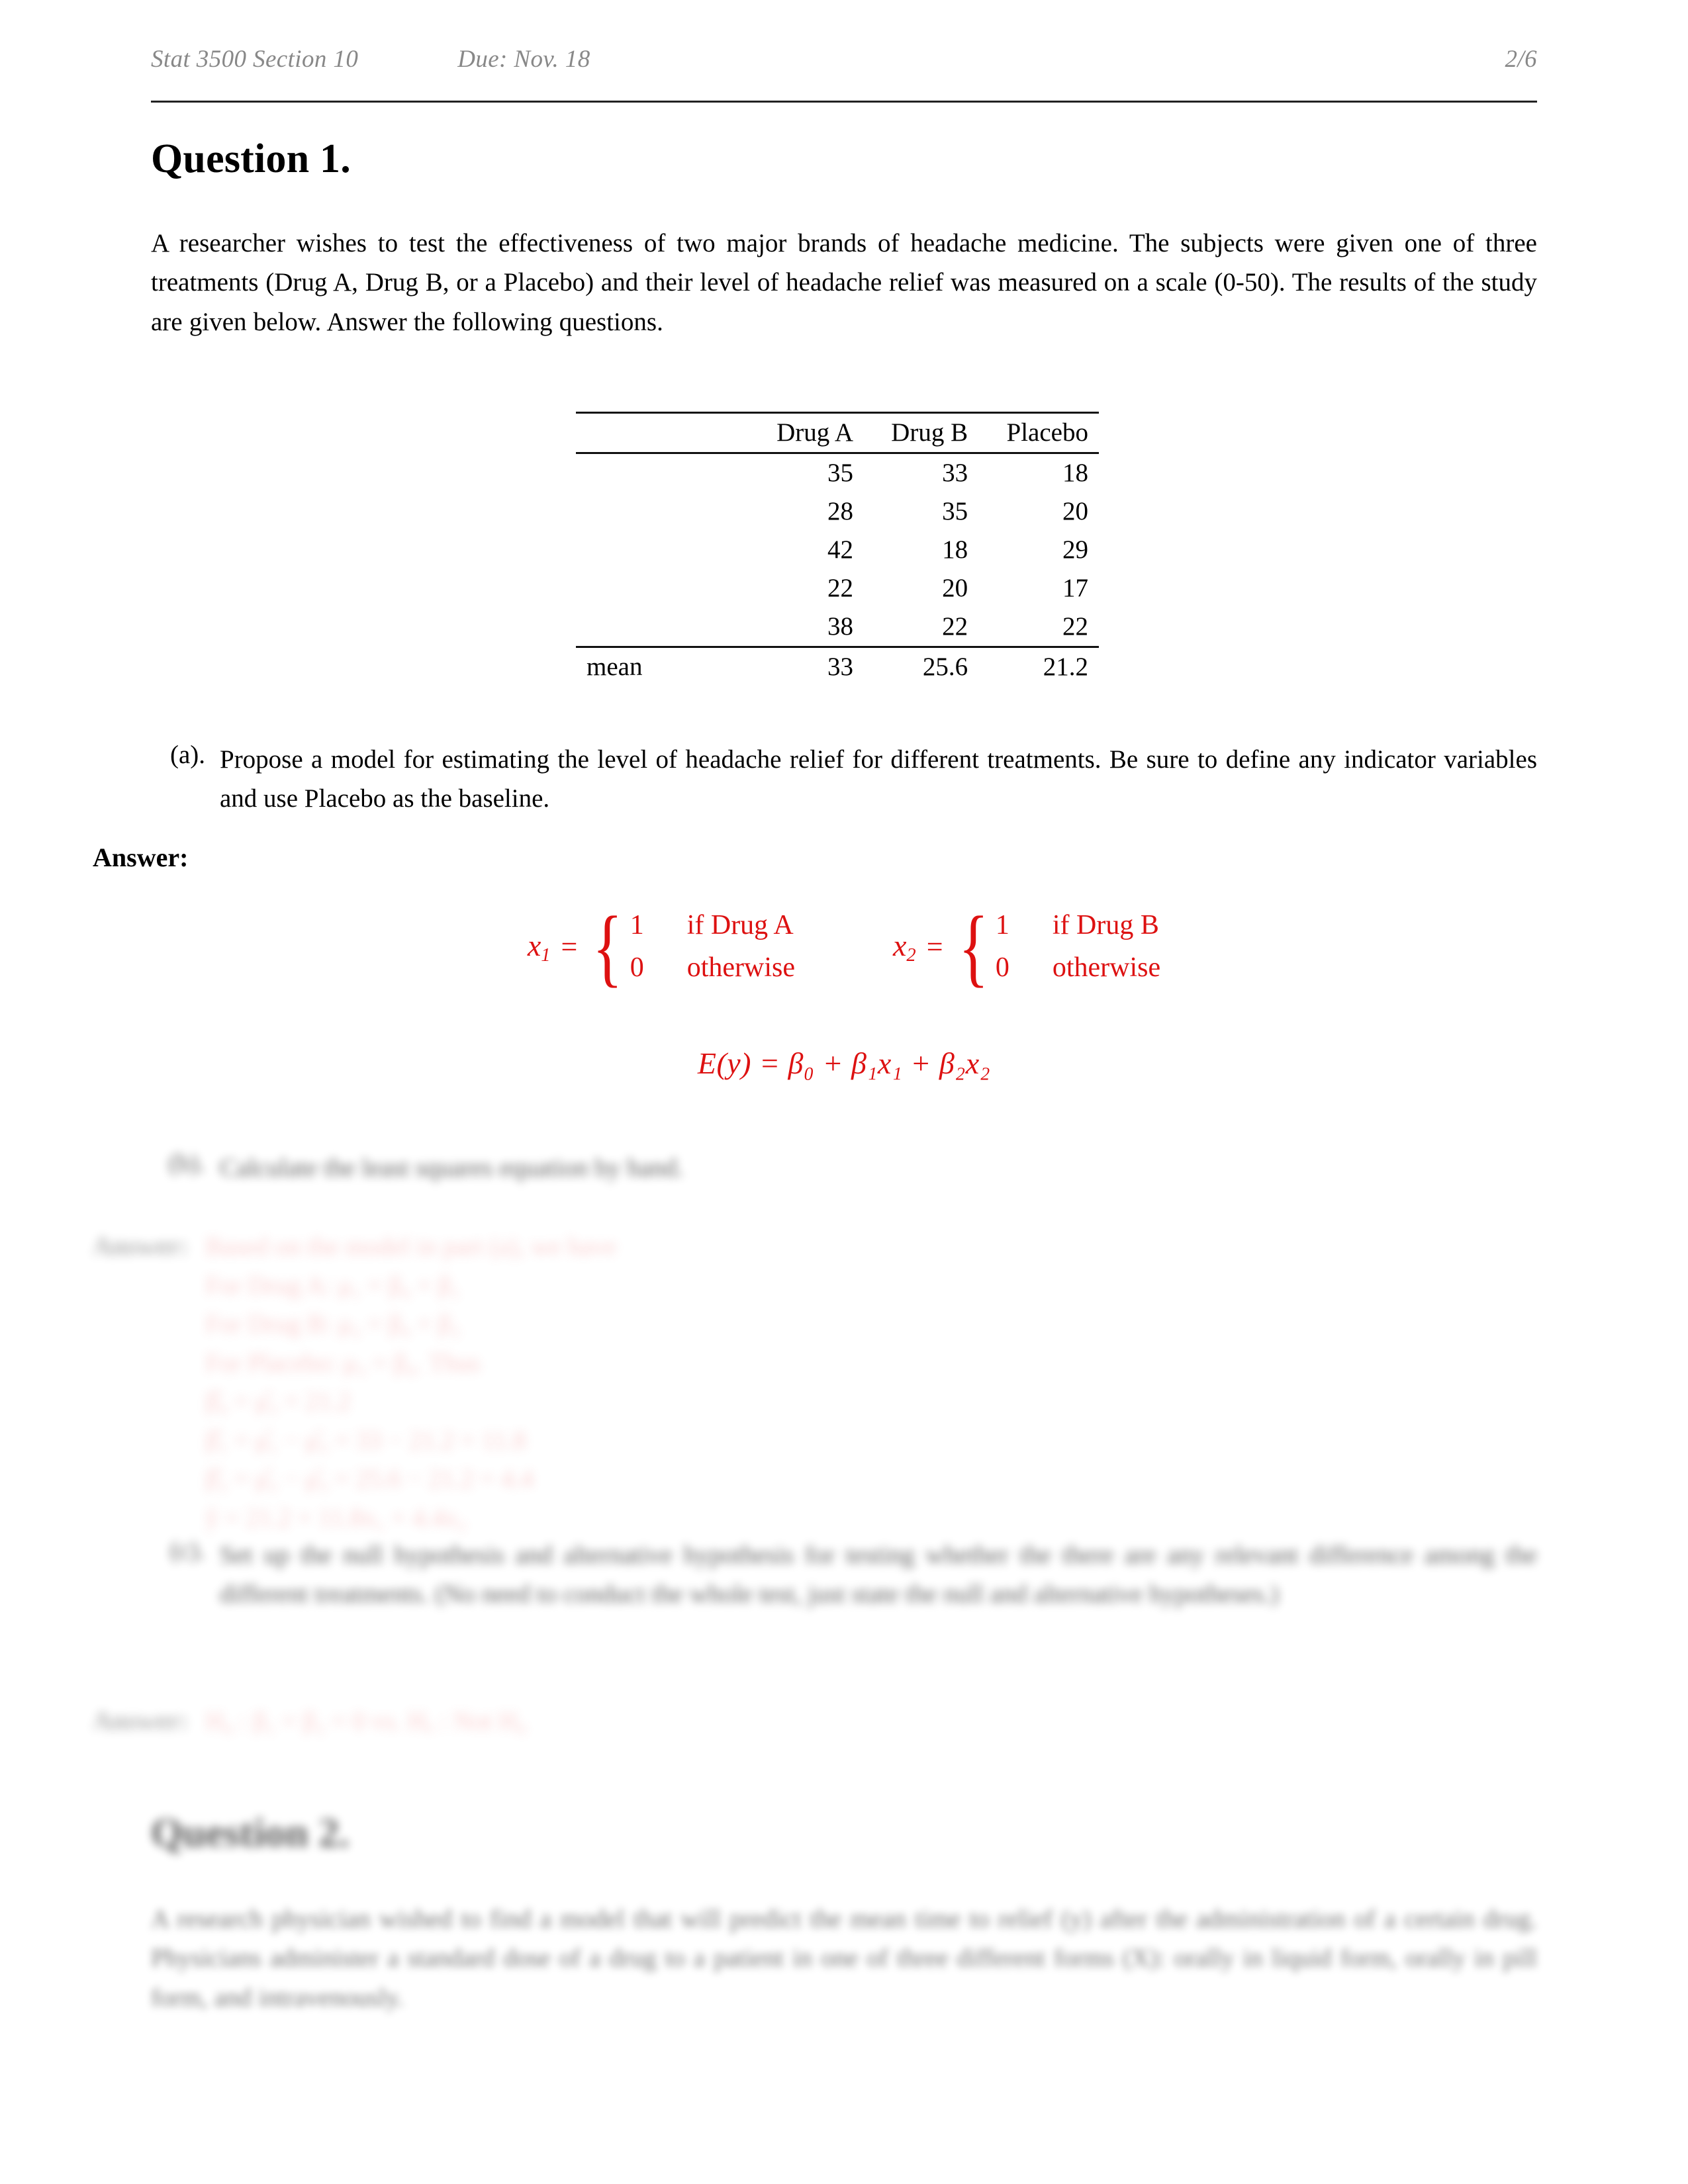  I want to click on x2-case-2: 0 otherwise, so click(1078, 968).